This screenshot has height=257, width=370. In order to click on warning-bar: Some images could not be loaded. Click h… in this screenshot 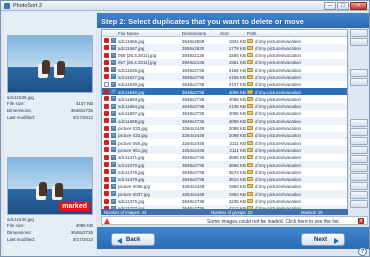, I will do `click(234, 220)`.